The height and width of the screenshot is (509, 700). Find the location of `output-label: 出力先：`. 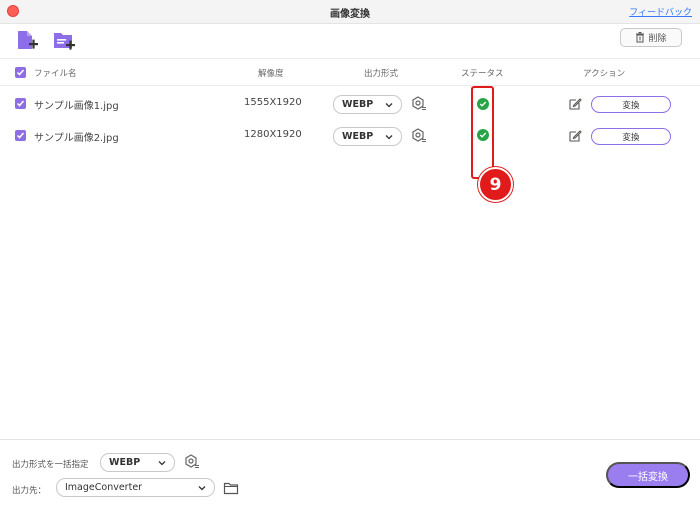

output-label: 出力先： is located at coordinates (29, 491).